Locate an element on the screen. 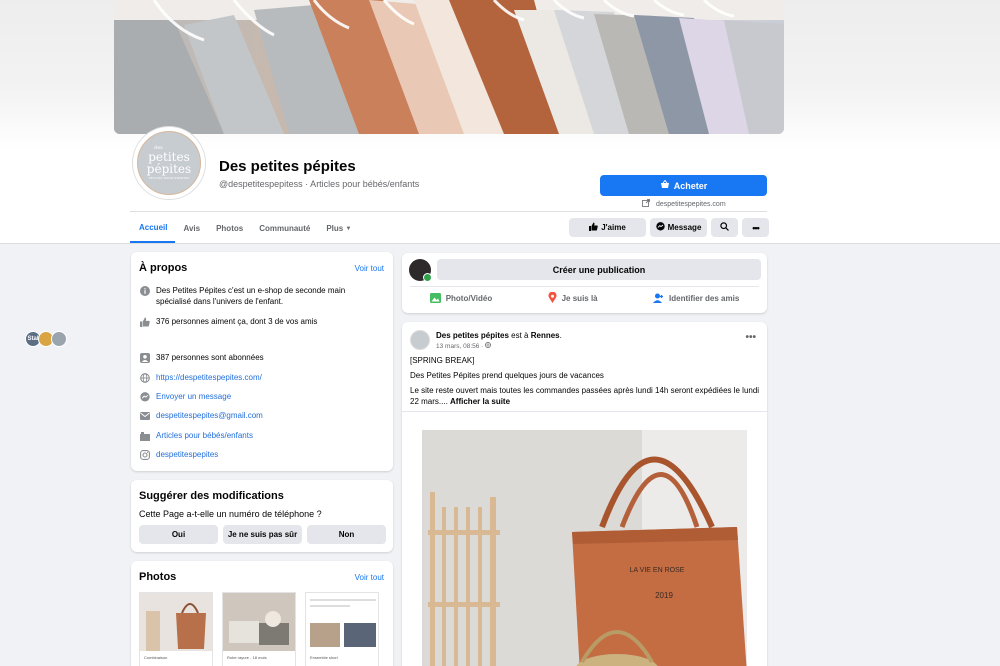 This screenshot has height=666, width=1000. photo-thumbnail: Robe rayure - 18 mois is located at coordinates (259, 629).